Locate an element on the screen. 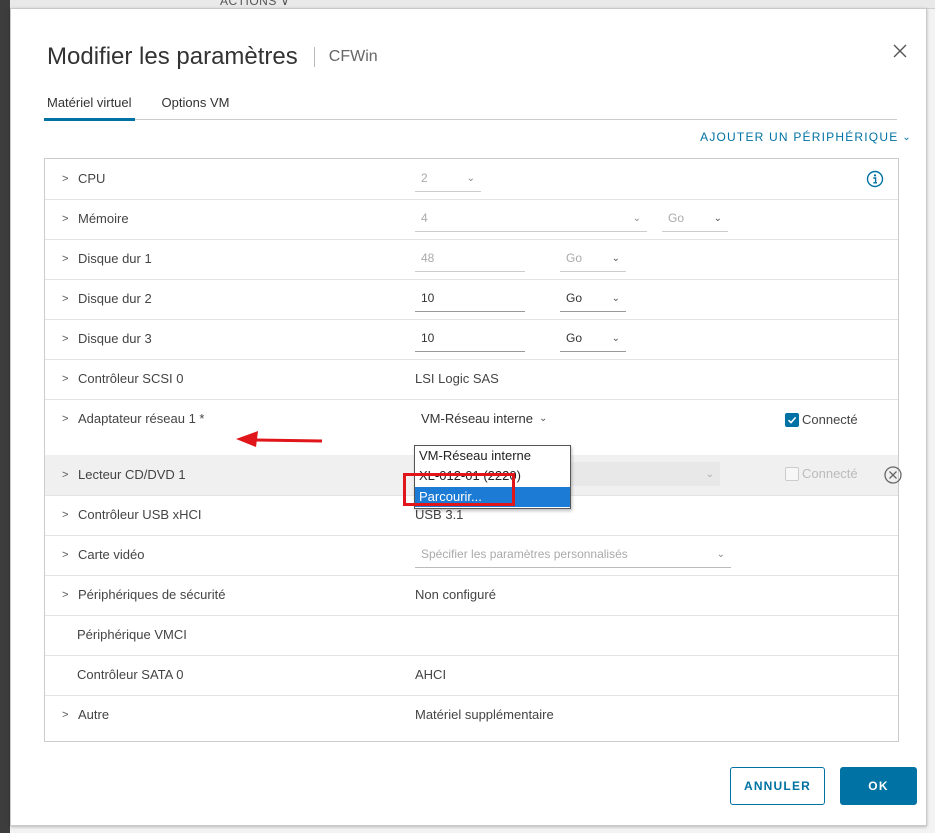 Image resolution: width=935 pixels, height=833 pixels. disk-3-size-input: 10 is located at coordinates (470, 338).